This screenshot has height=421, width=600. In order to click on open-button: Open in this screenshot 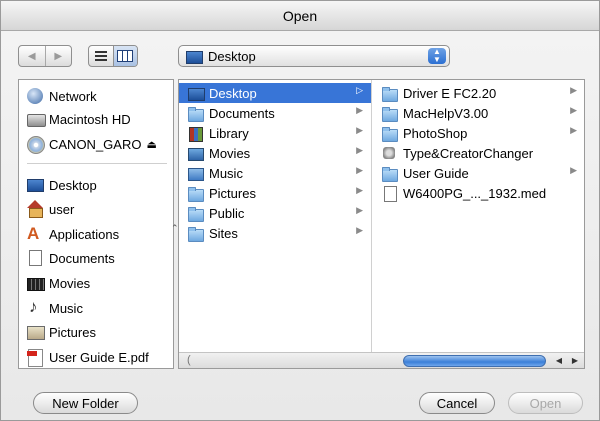, I will do `click(545, 403)`.